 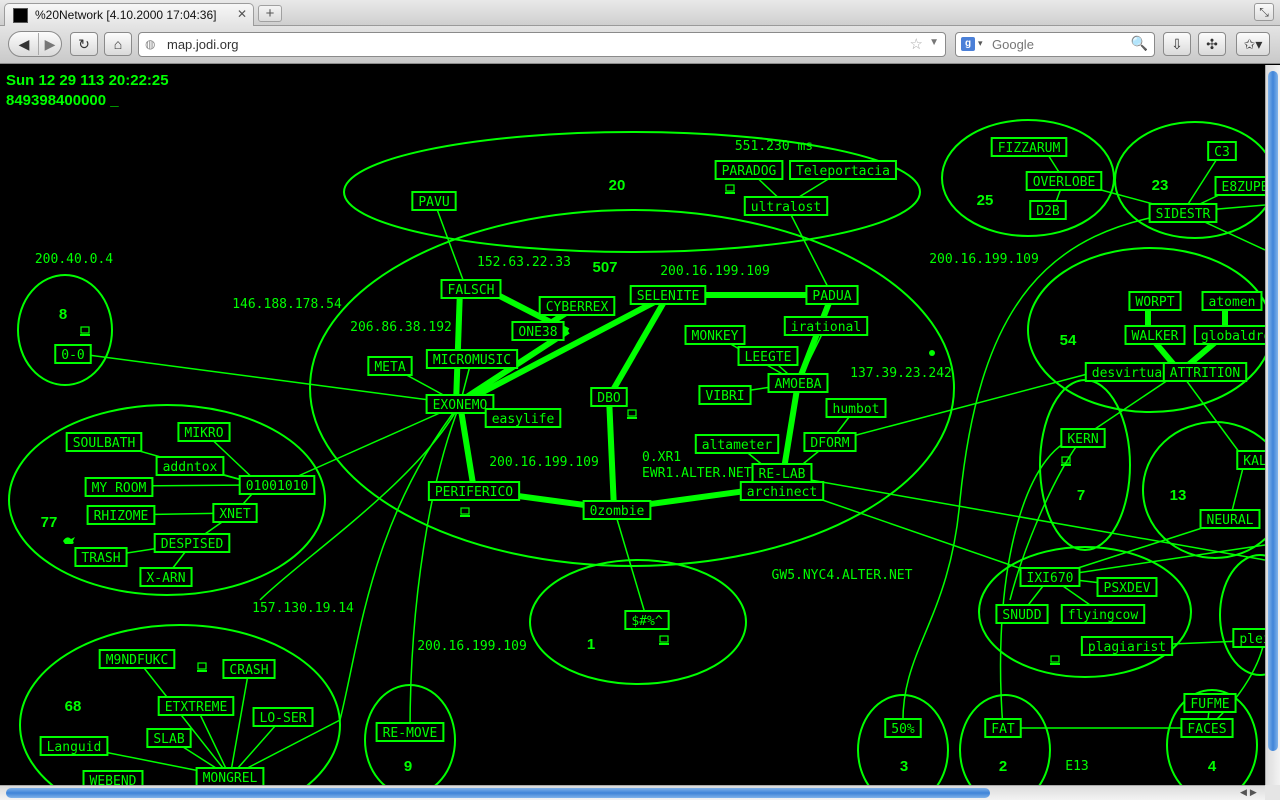 What do you see at coordinates (1103, 614) in the screenshot?
I see `node-flyingcow: flyingcow` at bounding box center [1103, 614].